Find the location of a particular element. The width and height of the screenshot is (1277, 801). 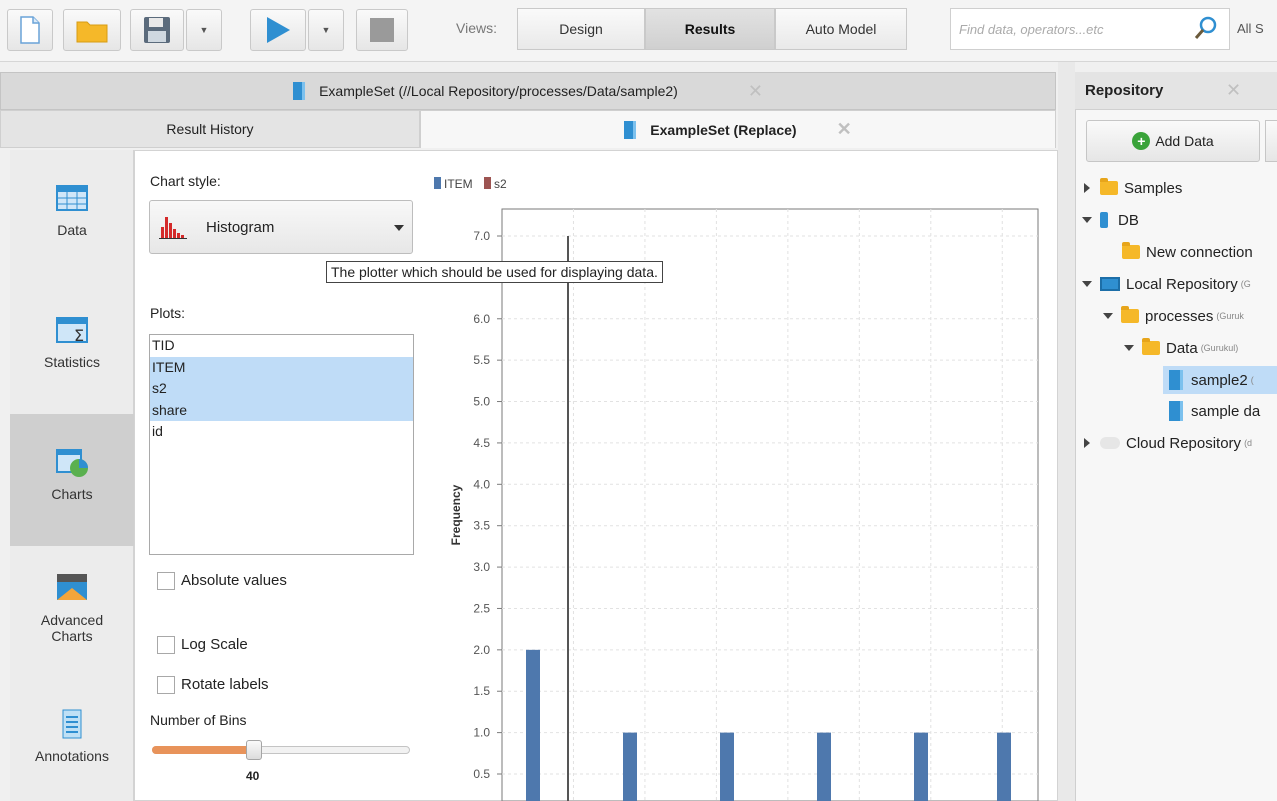

tree-owner: (d is located at coordinates (1248, 443).